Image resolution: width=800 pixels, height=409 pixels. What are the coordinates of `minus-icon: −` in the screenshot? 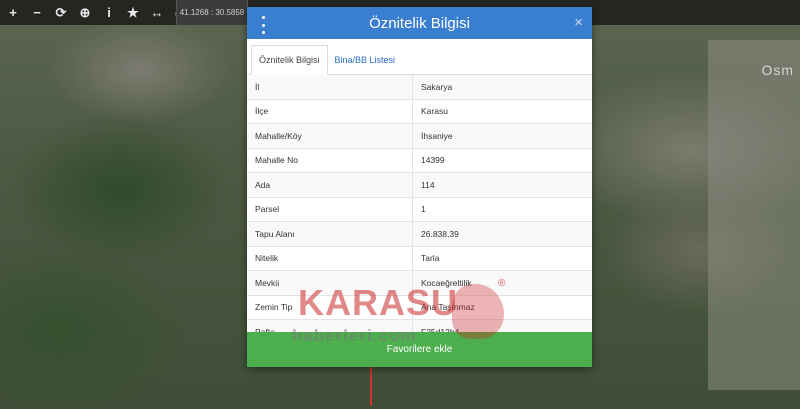 It's located at (37, 12).